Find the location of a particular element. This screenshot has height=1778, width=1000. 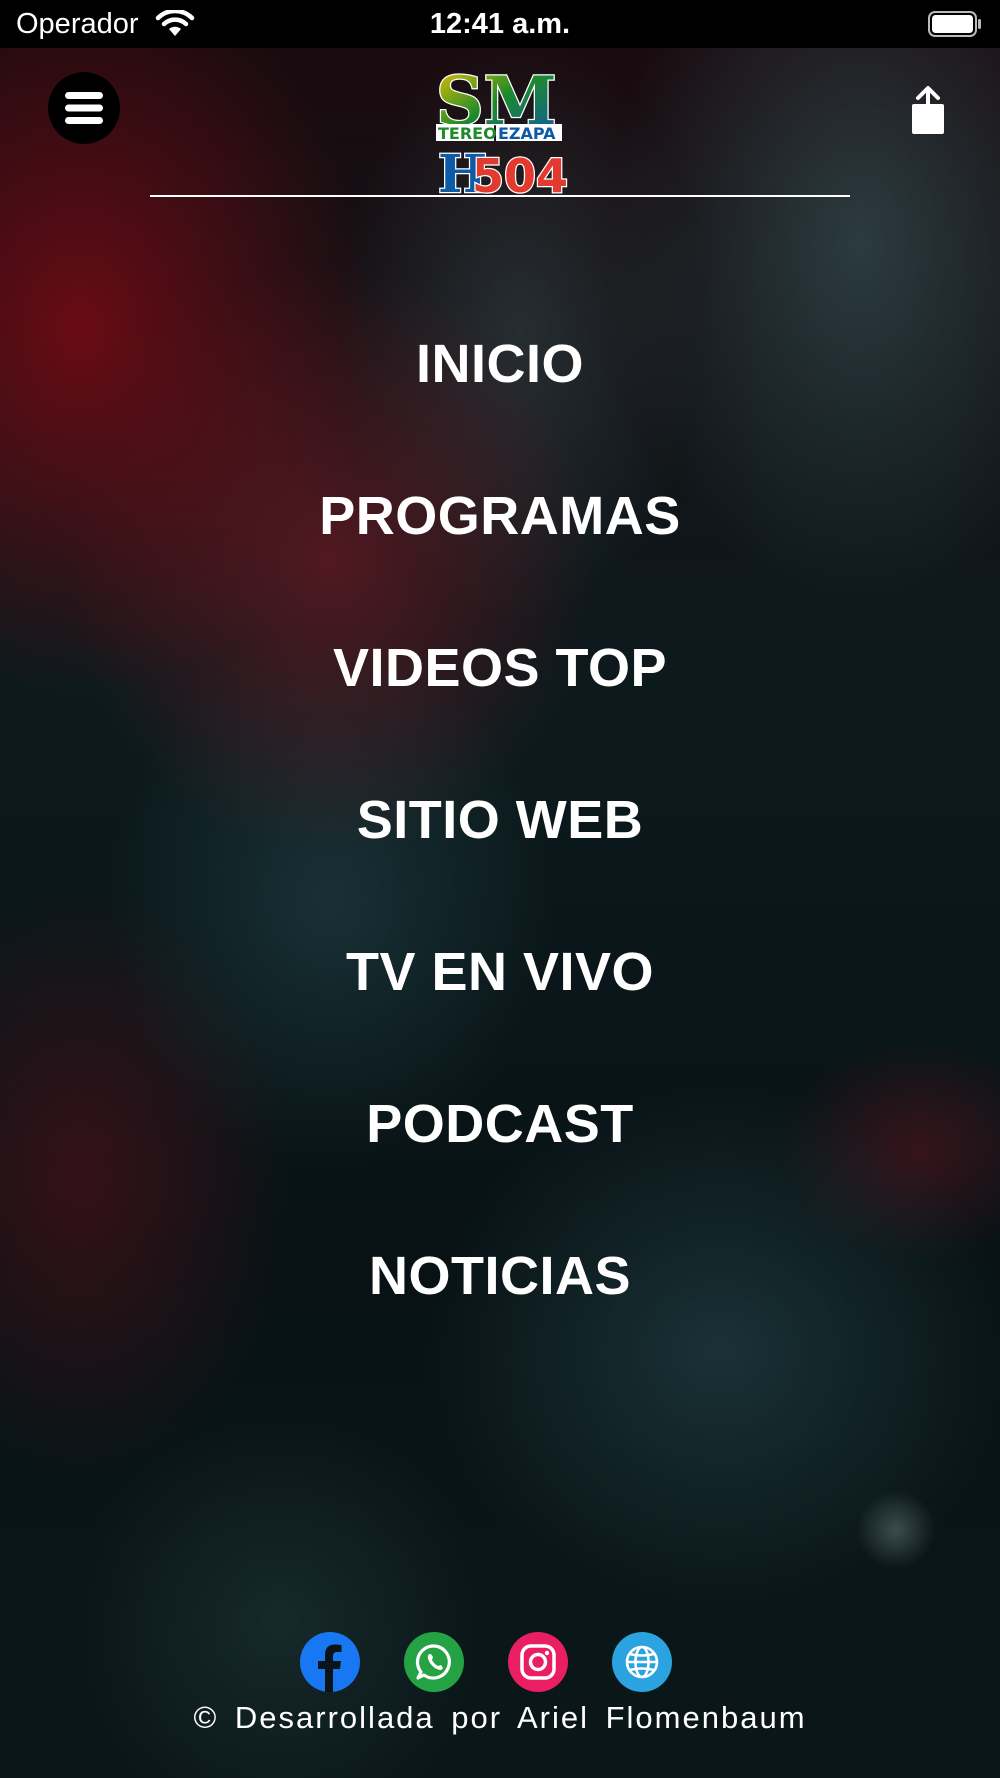

clock: 12:41 a.m. is located at coordinates (500, 24).